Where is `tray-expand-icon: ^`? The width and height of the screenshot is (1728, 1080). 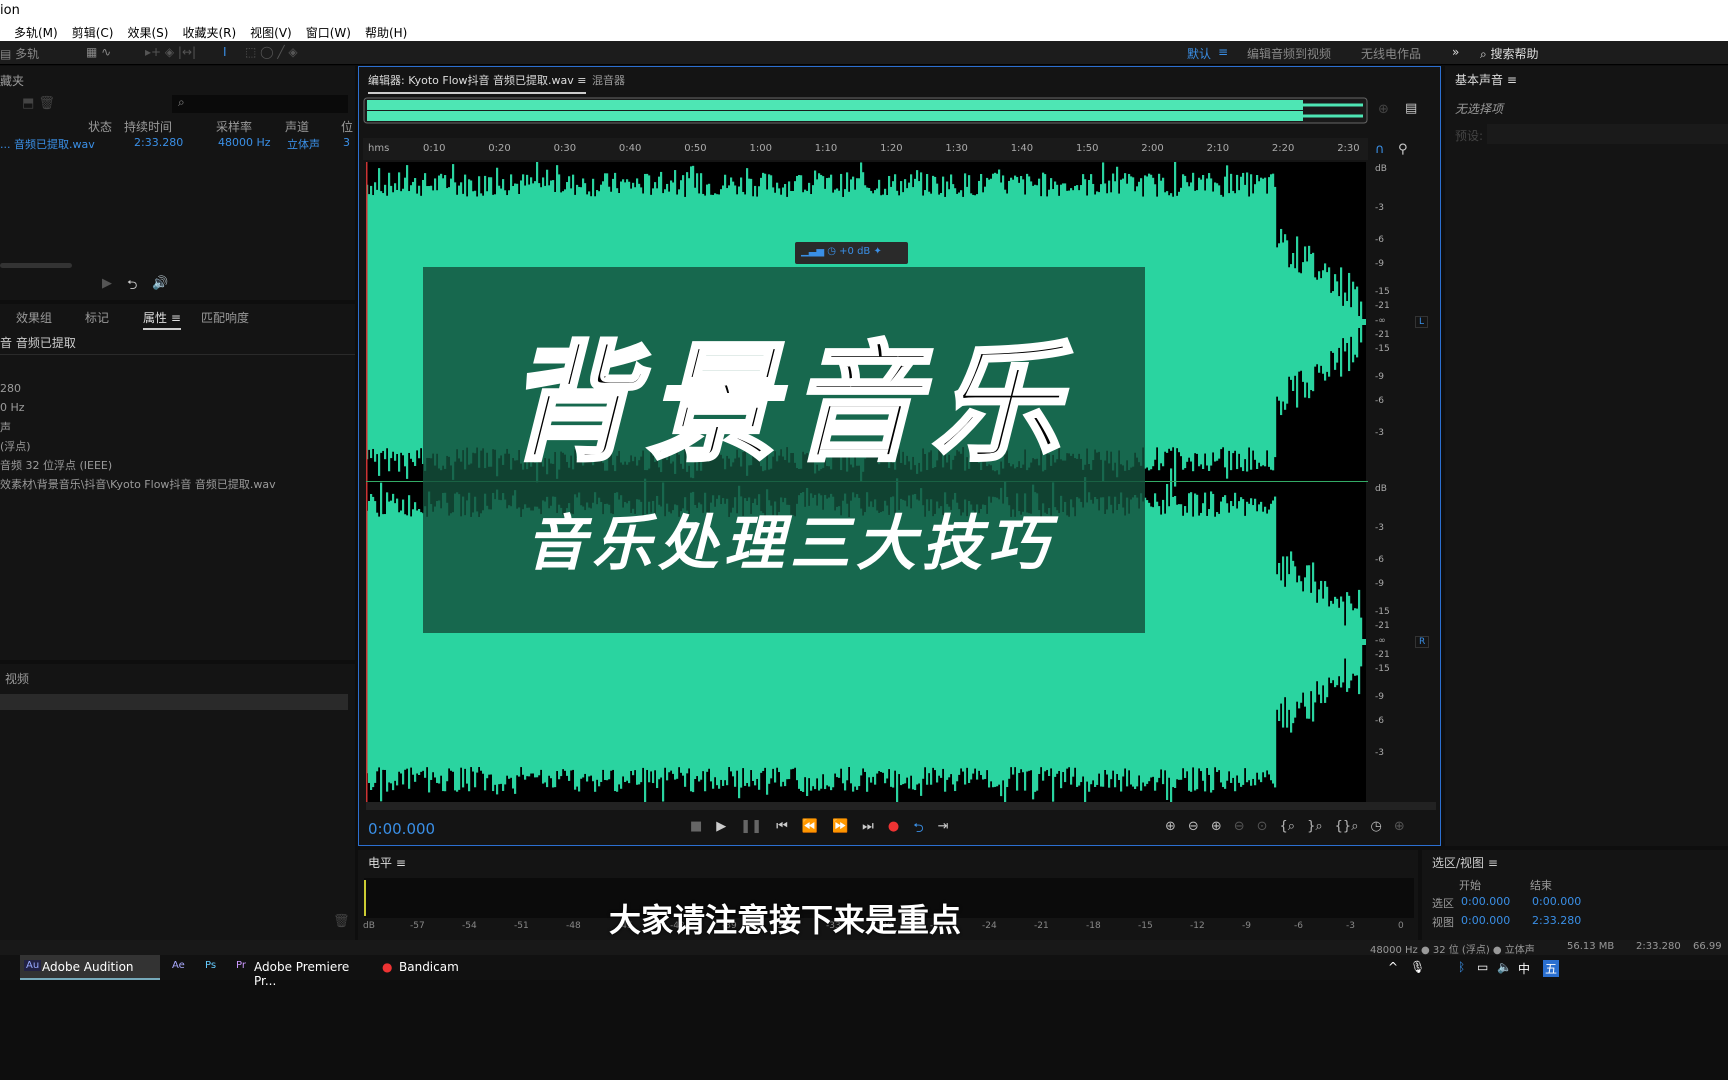
tray-expand-icon: ^ is located at coordinates (1393, 967).